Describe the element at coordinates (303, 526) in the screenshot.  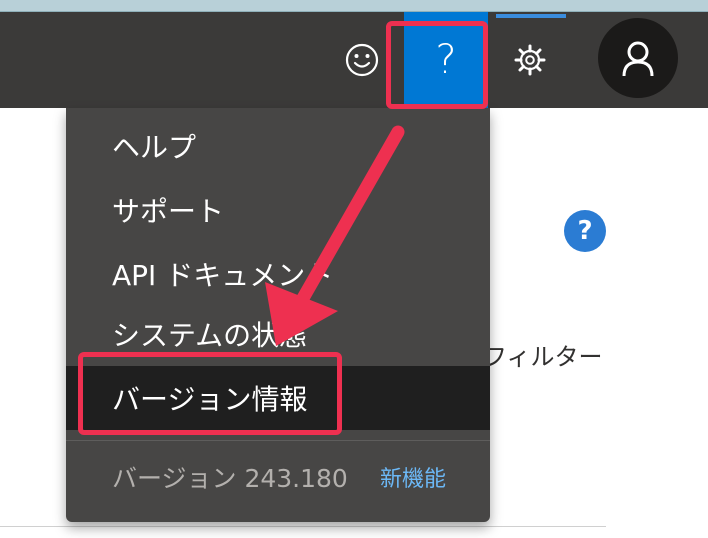
I see `content-divider` at that location.